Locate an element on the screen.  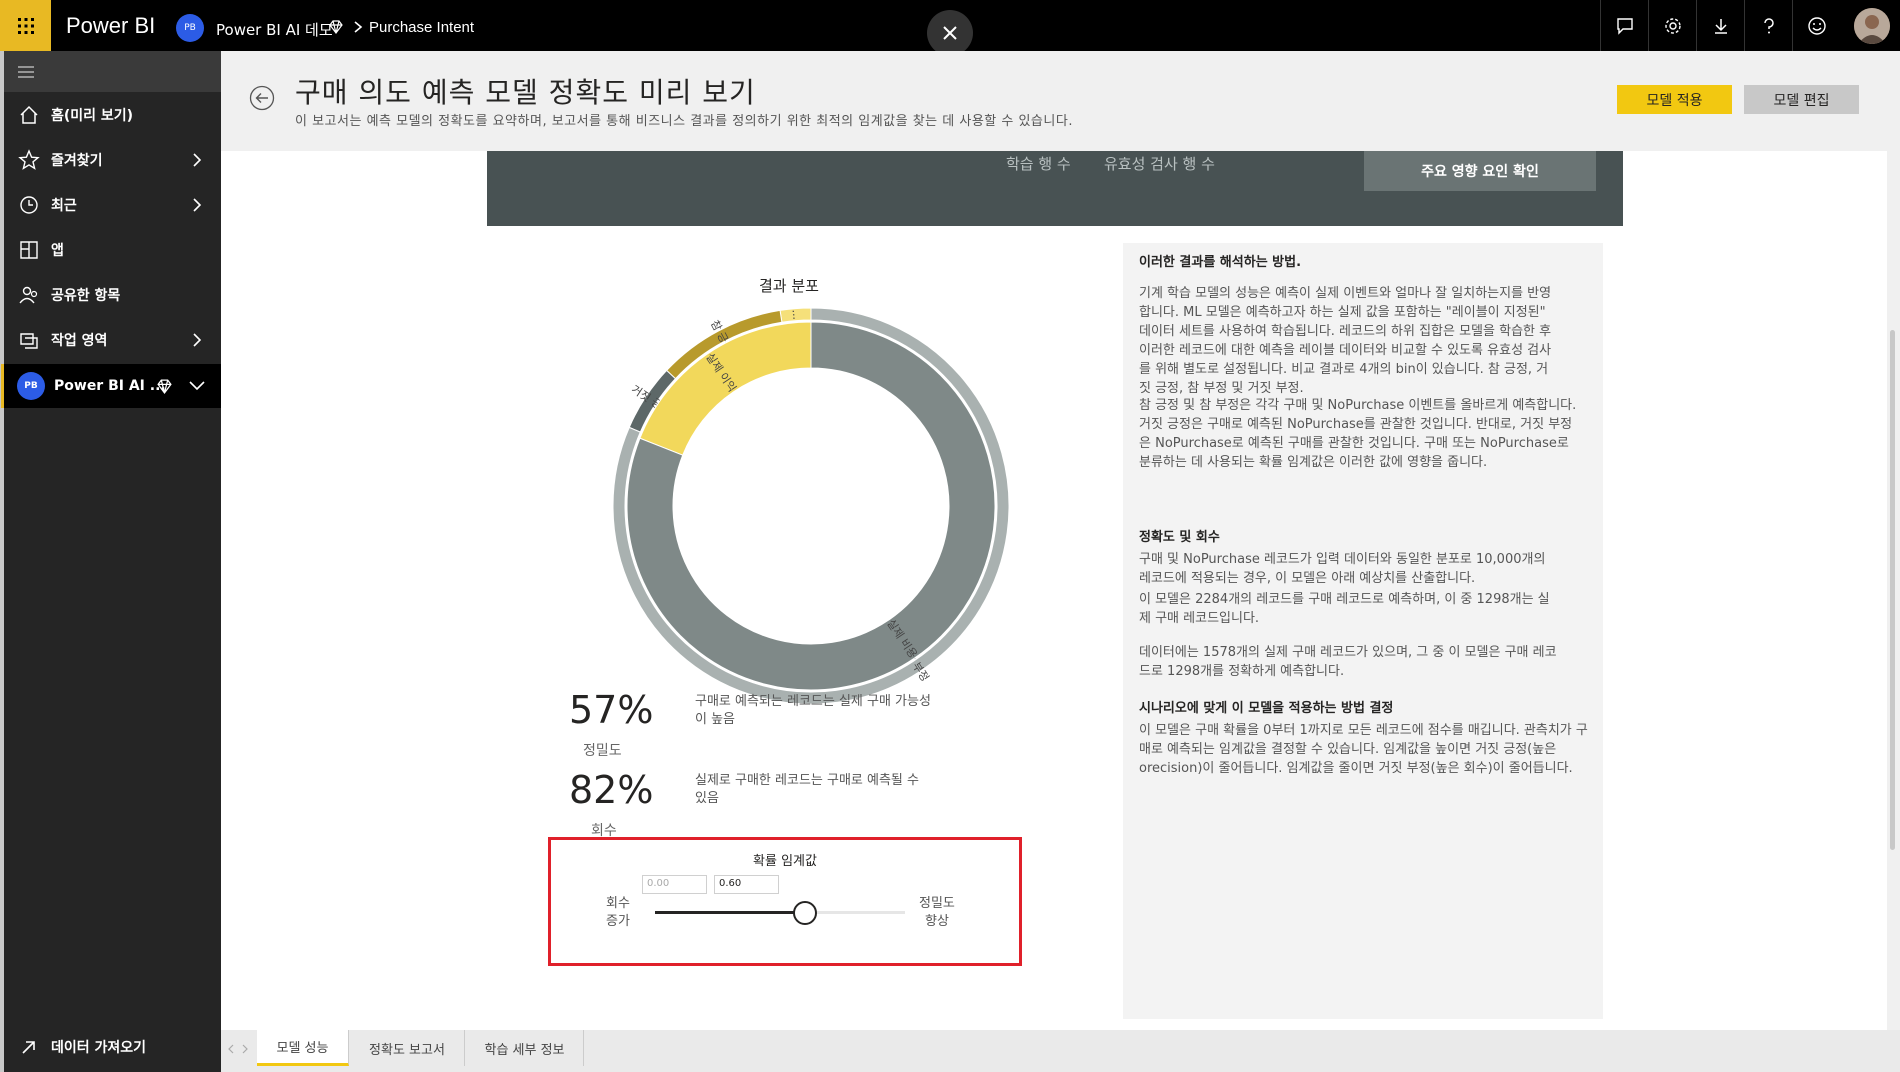
get-data-label: 데이터 가져오기 is located at coordinates (99, 1048).